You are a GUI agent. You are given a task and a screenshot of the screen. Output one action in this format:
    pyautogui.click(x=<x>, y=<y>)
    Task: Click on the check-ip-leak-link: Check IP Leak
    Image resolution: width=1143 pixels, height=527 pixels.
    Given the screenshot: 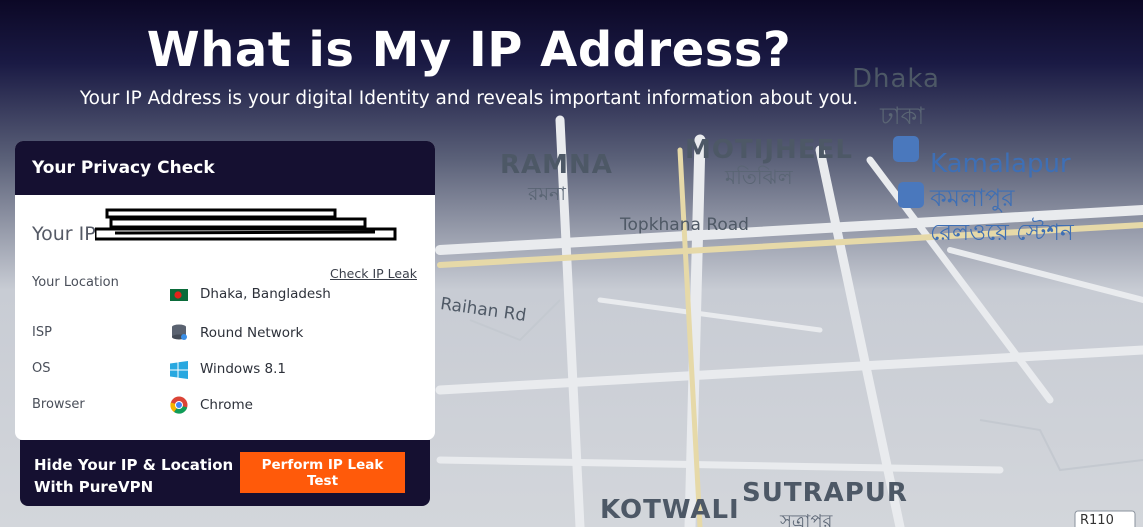 What is the action you would take?
    pyautogui.click(x=373, y=273)
    